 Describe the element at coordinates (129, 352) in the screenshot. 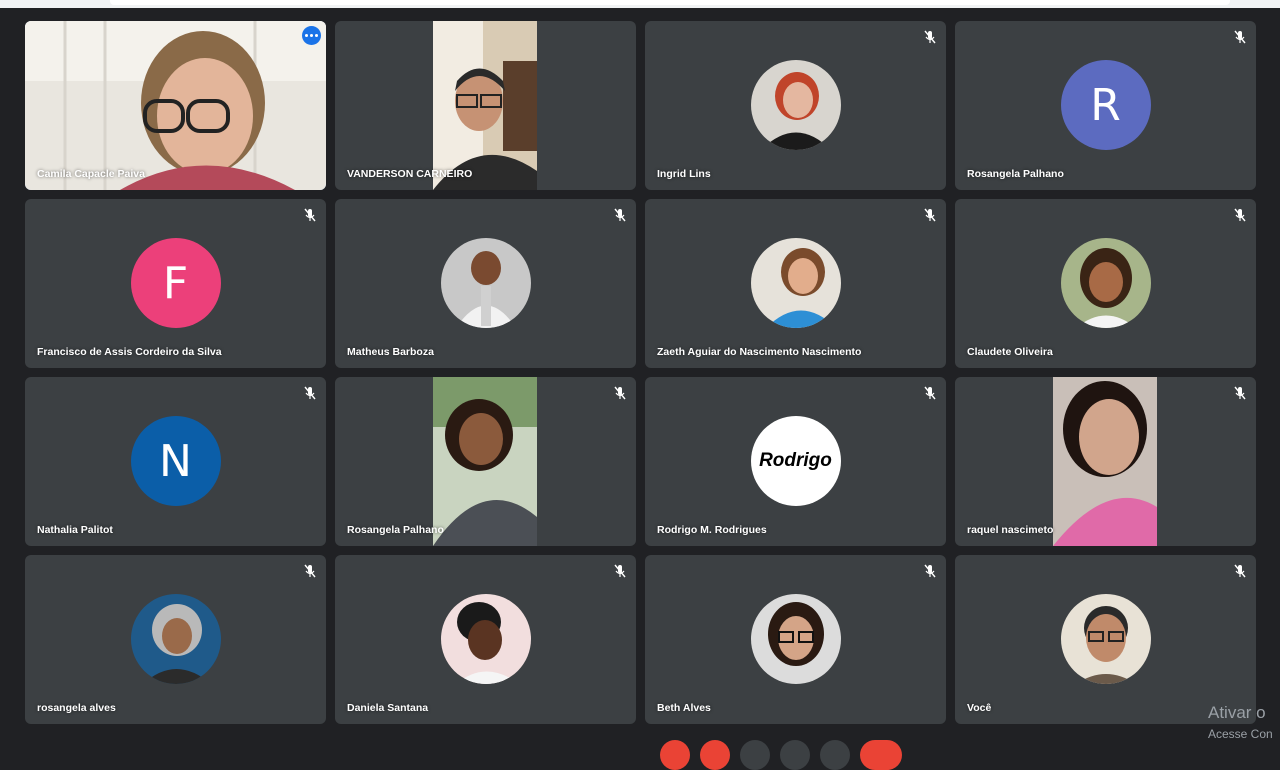

I see `participant-name: Francisco de Assis Cordeiro da Silva` at that location.